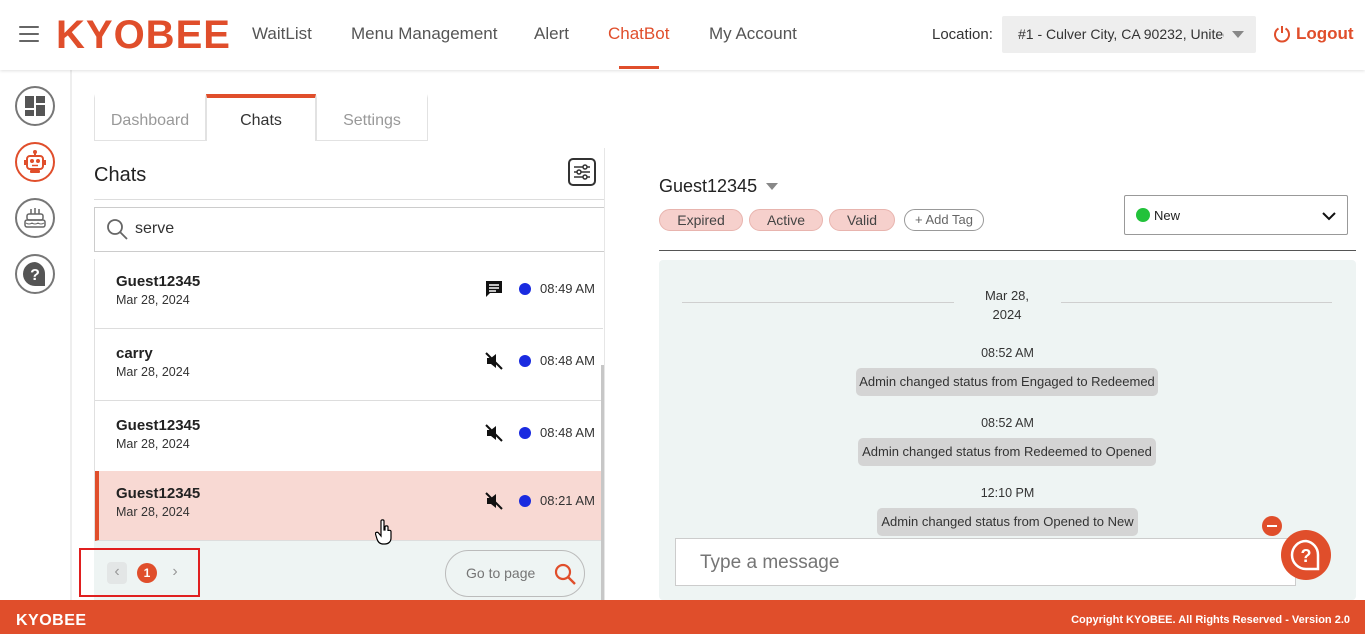  I want to click on tag-expired: Expired, so click(701, 220).